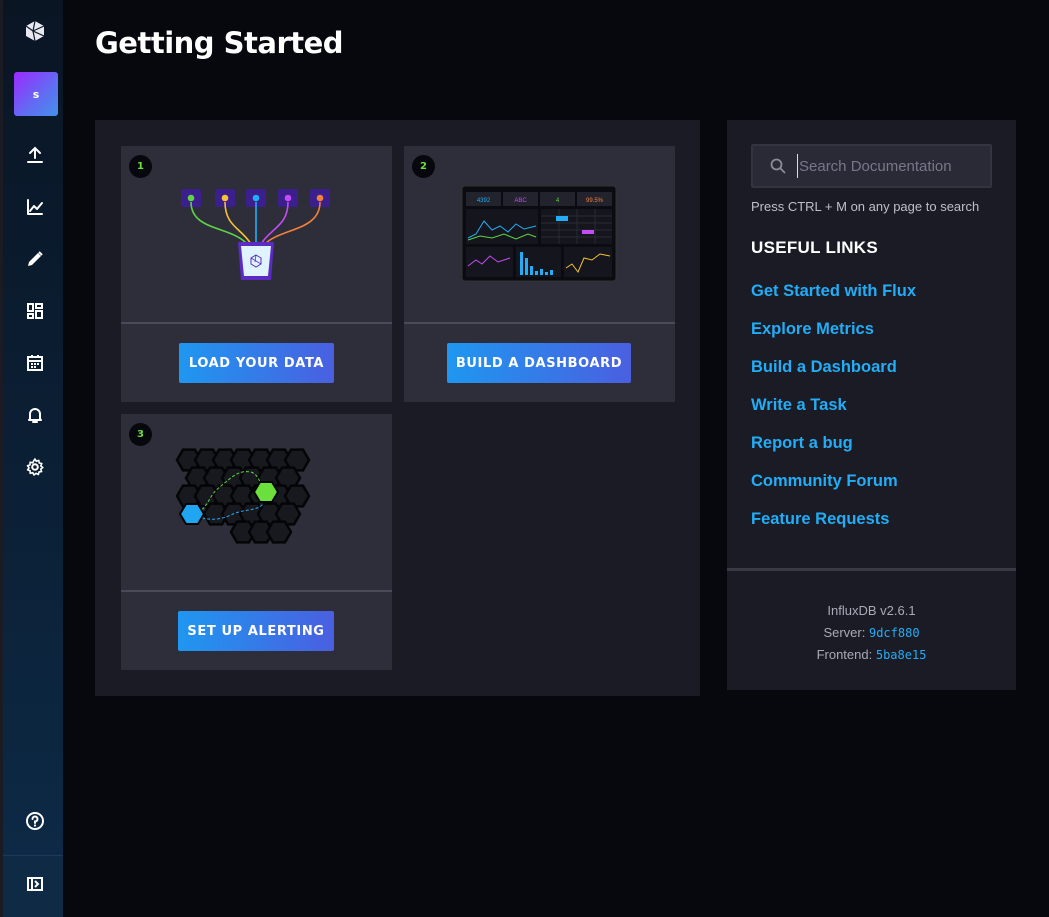 The image size is (1049, 917). Describe the element at coordinates (34, 31) in the screenshot. I see `influxdb-logo-icon` at that location.